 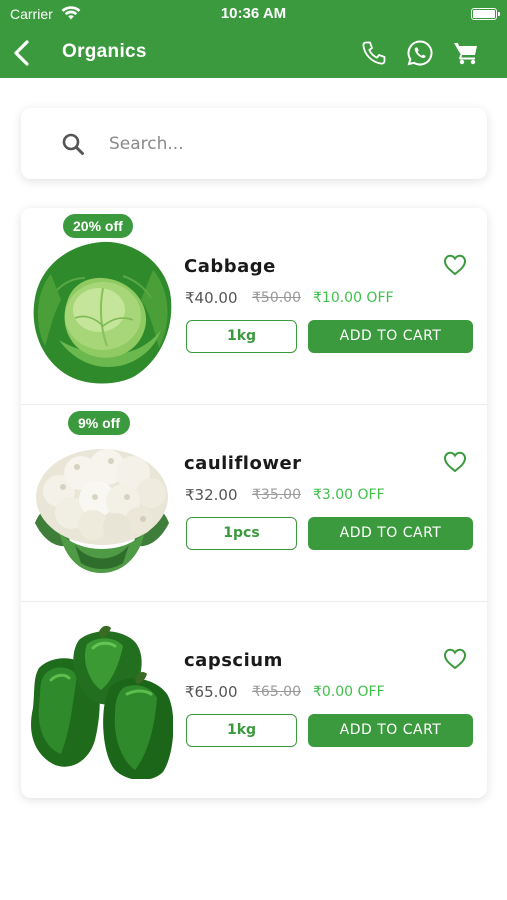 I want to click on status-time: 10:36 AM, so click(x=253, y=13).